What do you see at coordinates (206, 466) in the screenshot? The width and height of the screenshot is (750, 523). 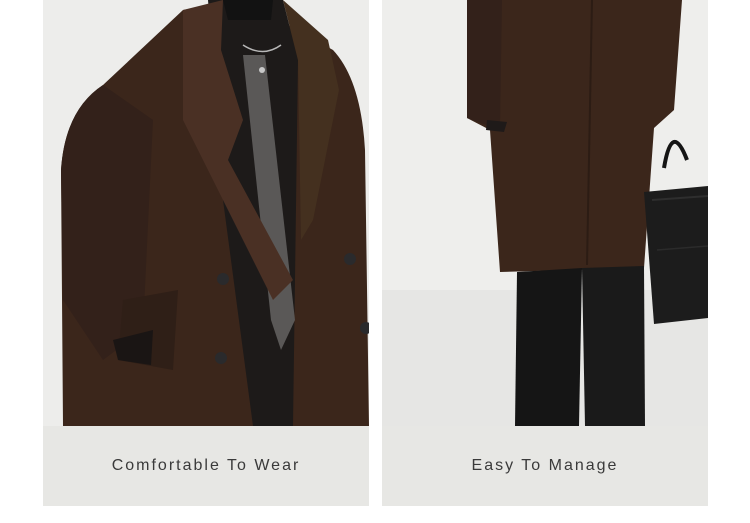 I see `caption-comfortable: Comfortable To Wear` at bounding box center [206, 466].